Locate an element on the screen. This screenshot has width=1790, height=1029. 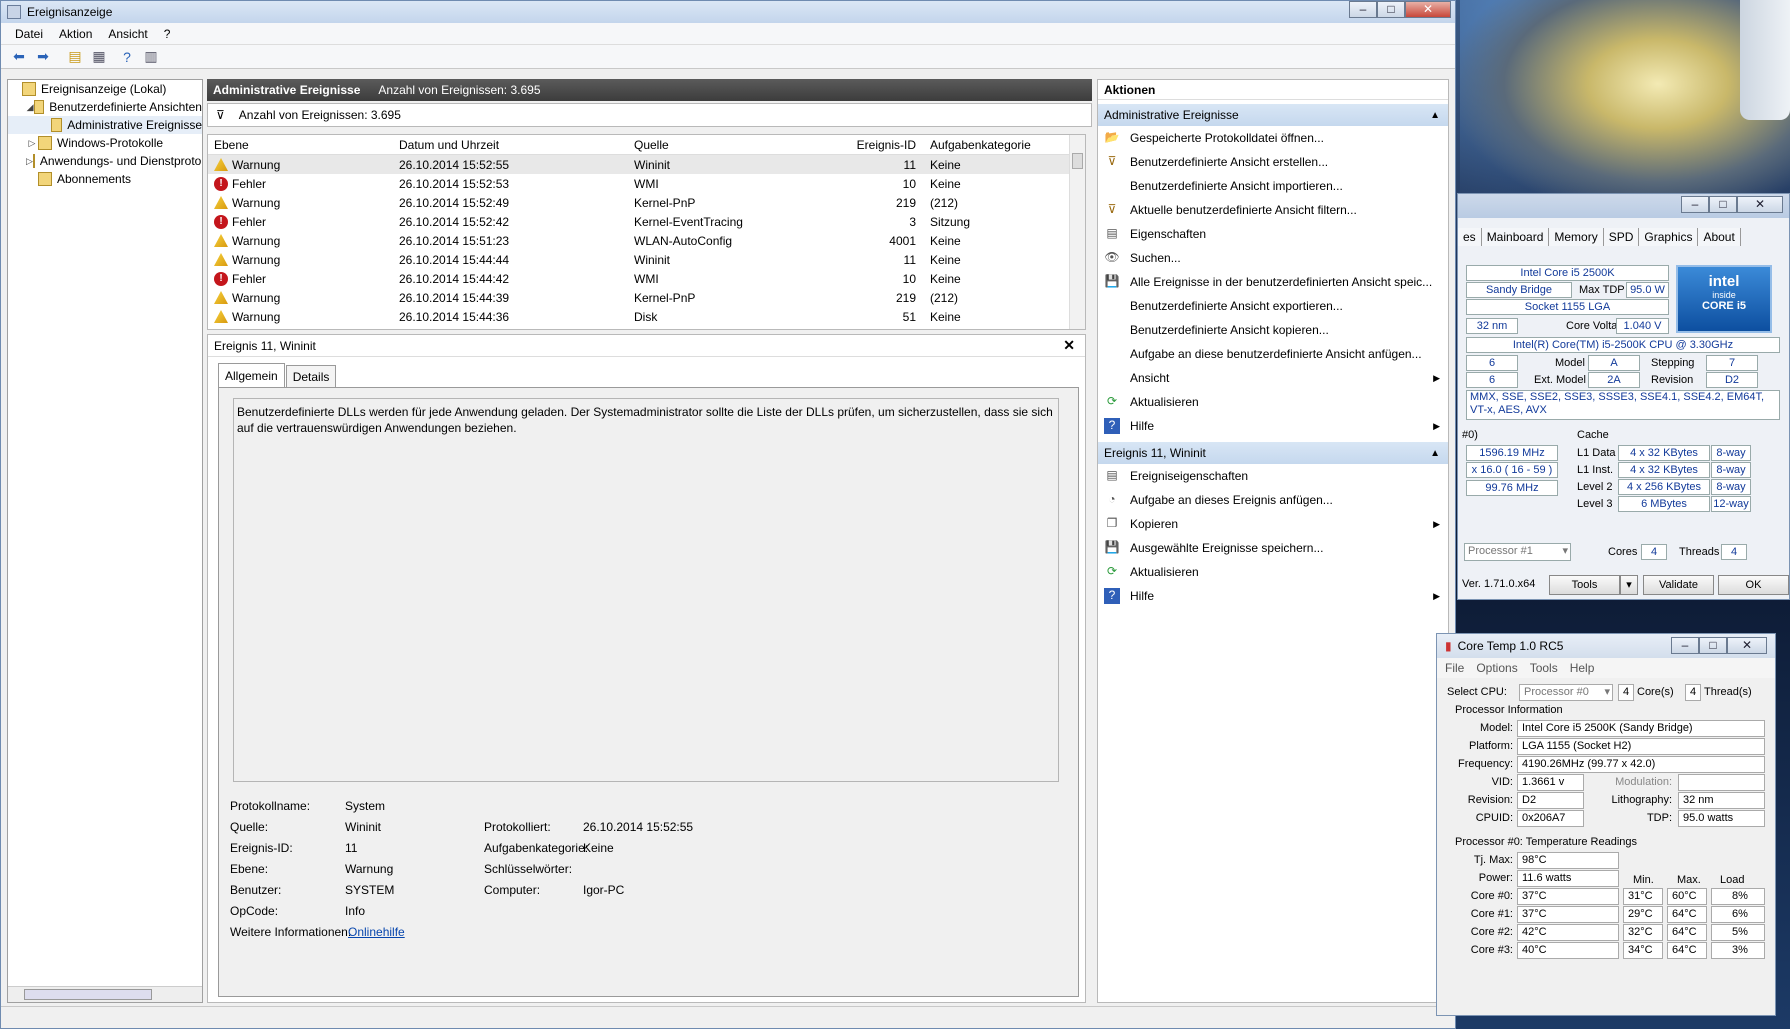
col-datum: Datum und Uhrzeit is located at coordinates (510, 145).